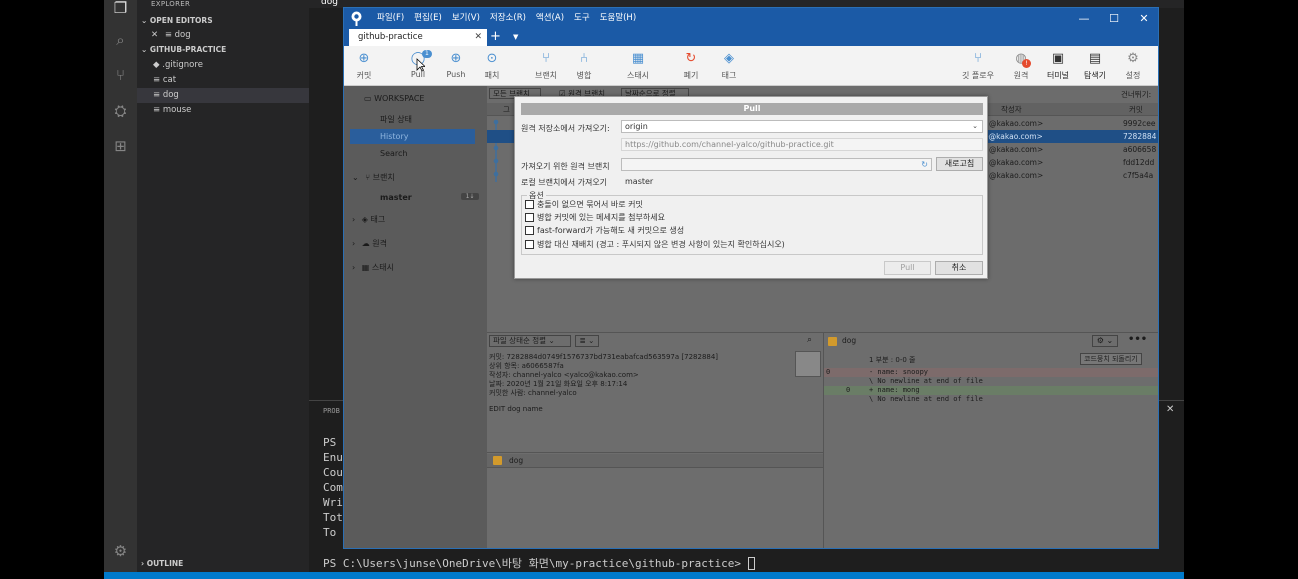 This screenshot has height=579, width=1298. I want to click on diff-options-gear: ⚙ ⌄, so click(1105, 341).